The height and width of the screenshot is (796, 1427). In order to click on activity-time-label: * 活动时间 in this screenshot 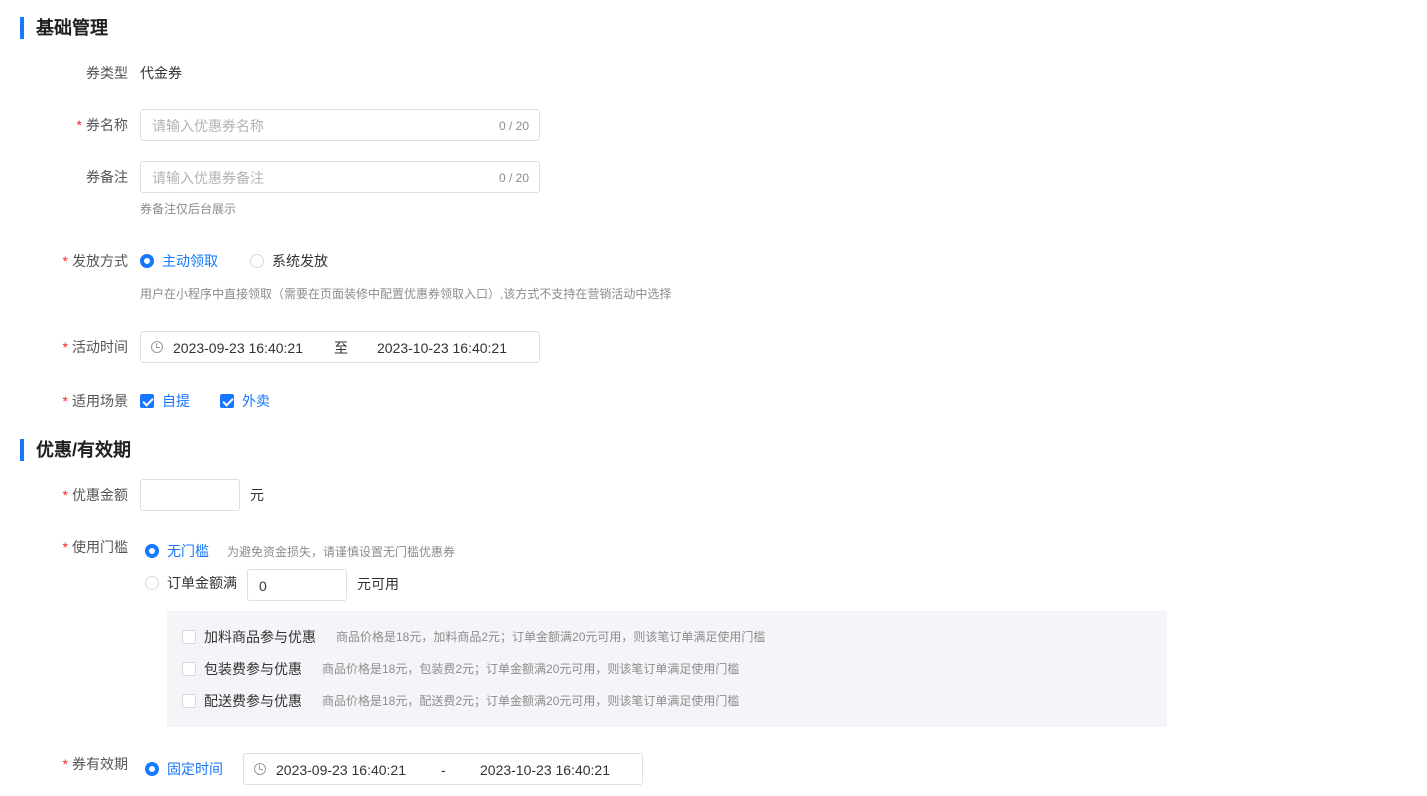, I will do `click(95, 347)`.